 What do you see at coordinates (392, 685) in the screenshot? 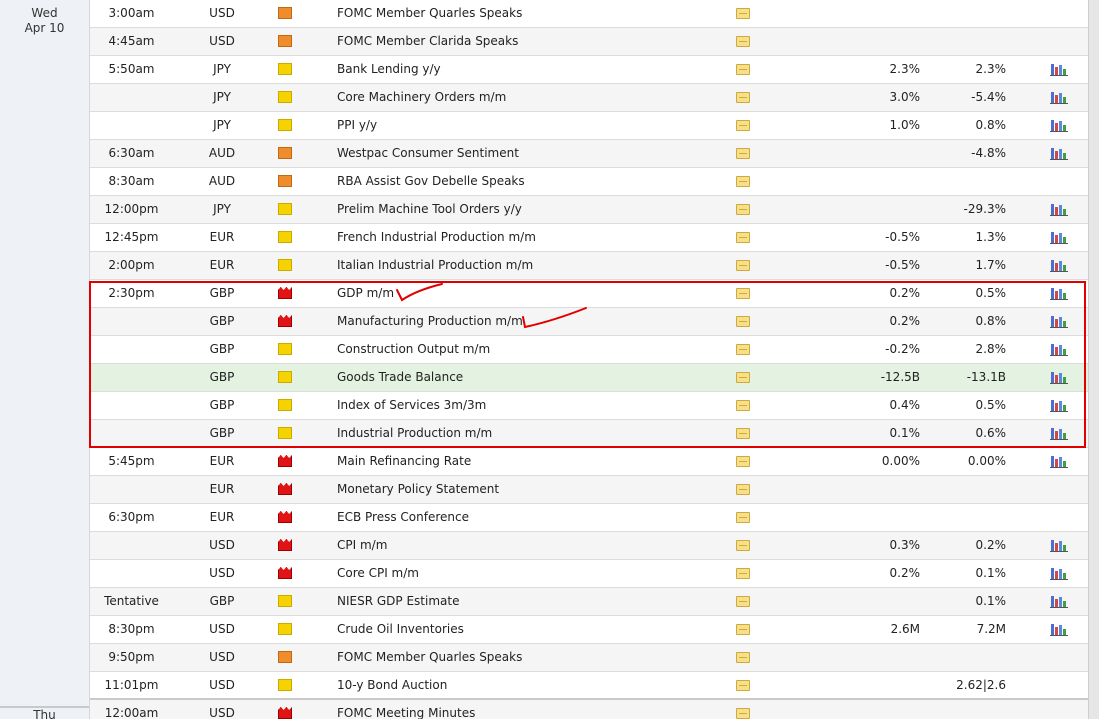
I see `event-title: 10-y Bond Auction` at bounding box center [392, 685].